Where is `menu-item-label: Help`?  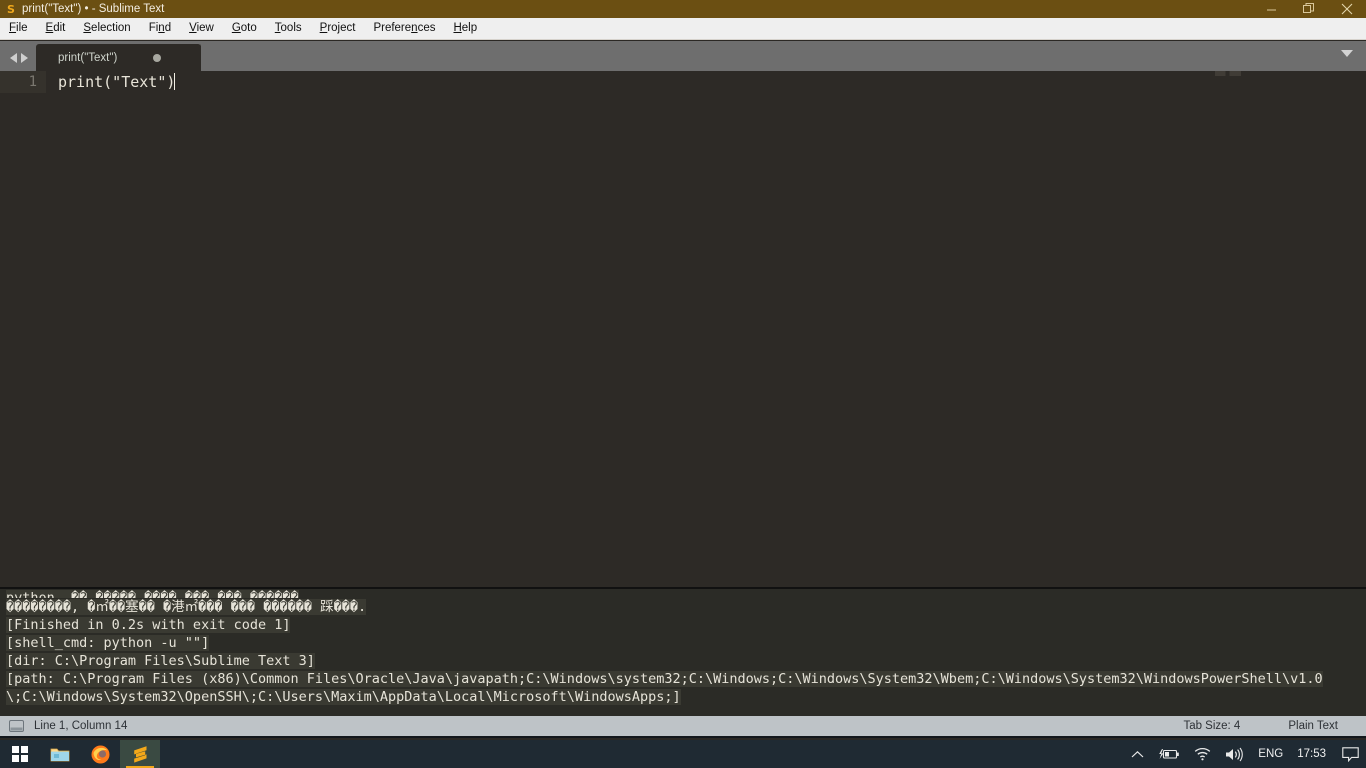 menu-item-label: Help is located at coordinates (465, 28).